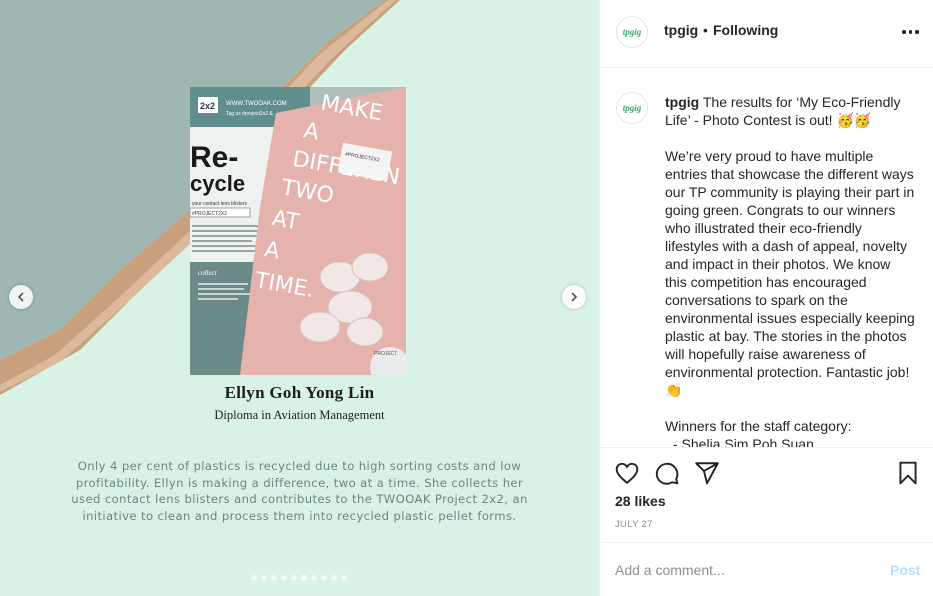 The width and height of the screenshot is (933, 596). I want to click on collect-text: collect, so click(208, 273).